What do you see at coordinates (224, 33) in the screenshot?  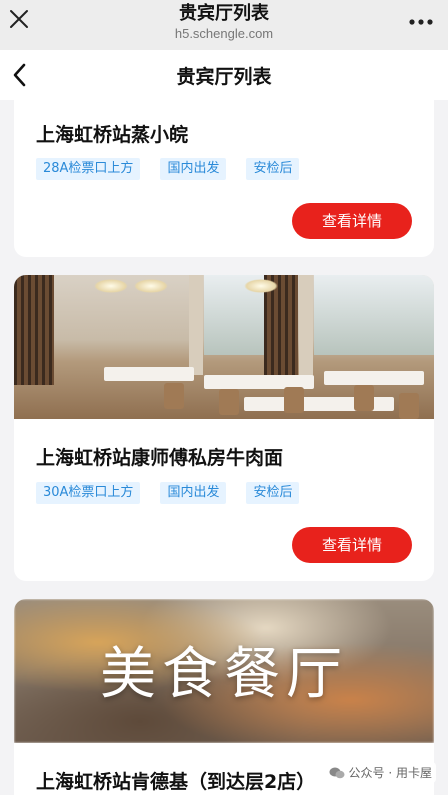 I see `browser-url: h5.schengle.com` at bounding box center [224, 33].